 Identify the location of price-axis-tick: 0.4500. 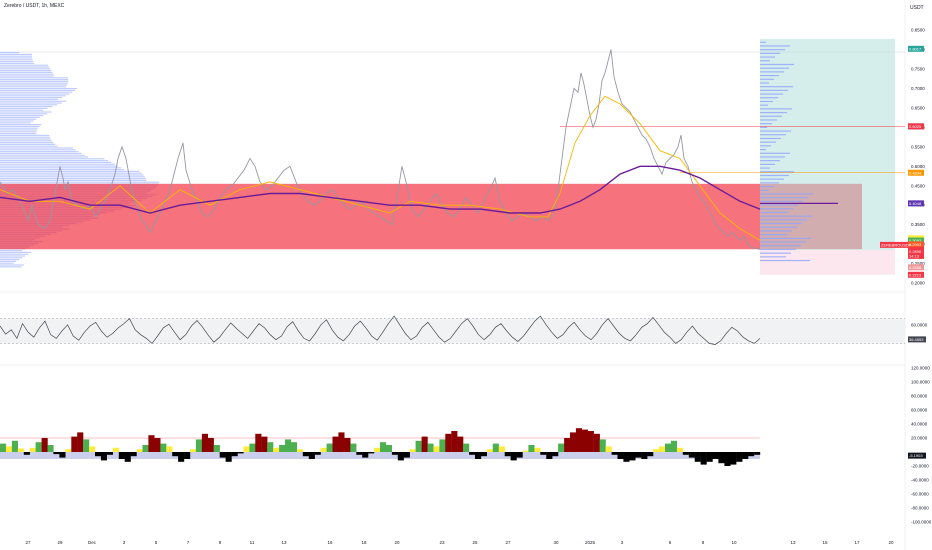
(918, 185).